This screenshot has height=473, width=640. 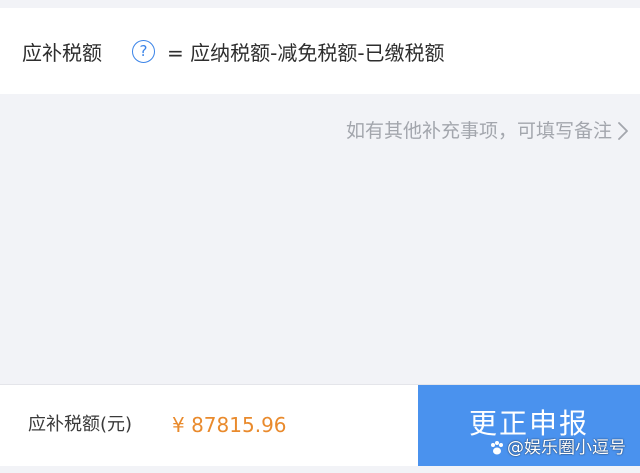 I want to click on bottom-spacer, so click(x=320, y=469).